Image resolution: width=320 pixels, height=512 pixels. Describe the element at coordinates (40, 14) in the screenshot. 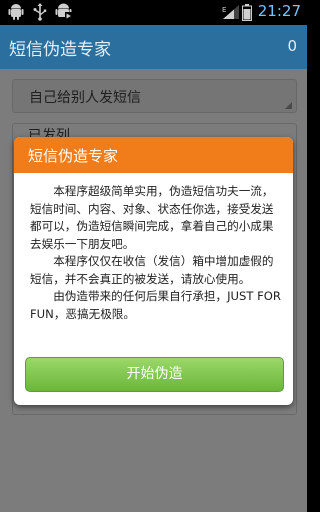

I see `usb-icon` at that location.